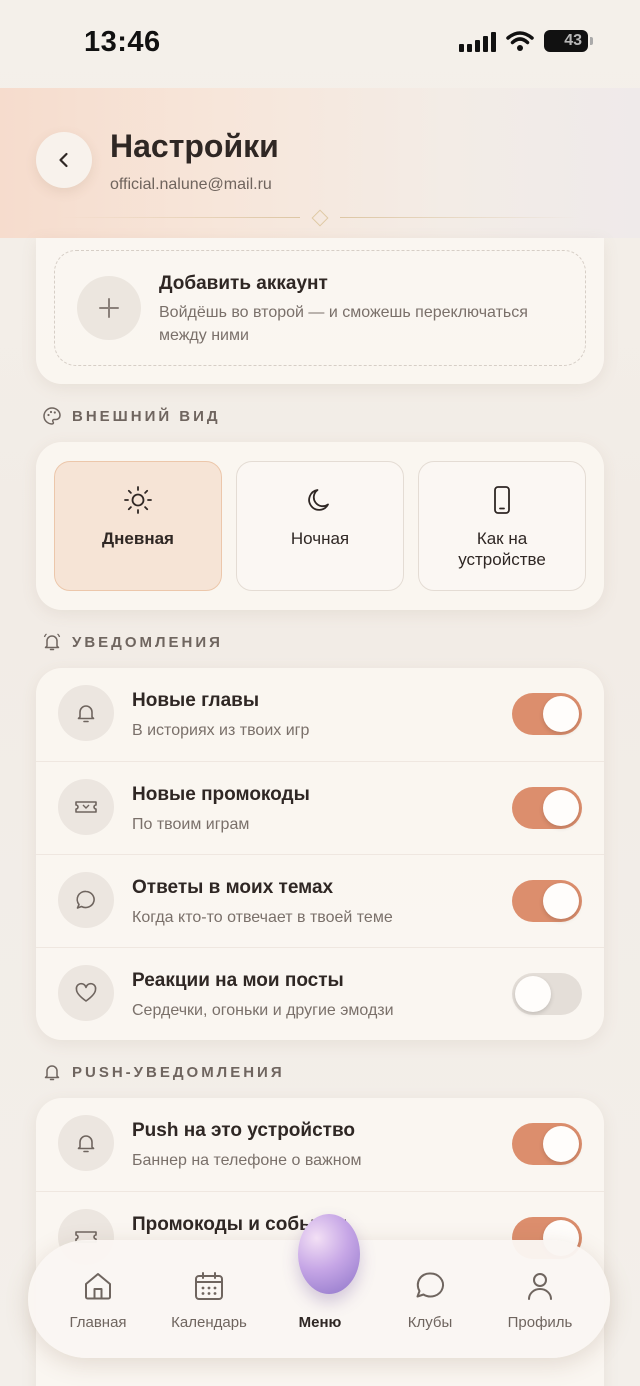 The image size is (640, 1386). Describe the element at coordinates (138, 526) in the screenshot. I see `theme-option-day: Дневная` at that location.